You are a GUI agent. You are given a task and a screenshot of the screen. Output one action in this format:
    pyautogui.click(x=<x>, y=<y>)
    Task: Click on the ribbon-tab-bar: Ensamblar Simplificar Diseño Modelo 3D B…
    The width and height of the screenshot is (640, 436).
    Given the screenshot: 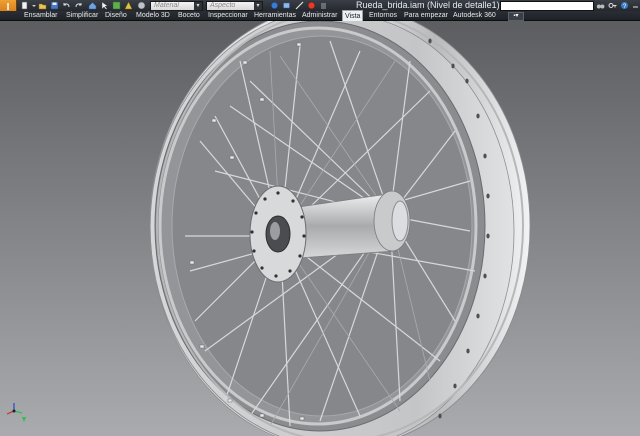 What is the action you would take?
    pyautogui.click(x=320, y=15)
    